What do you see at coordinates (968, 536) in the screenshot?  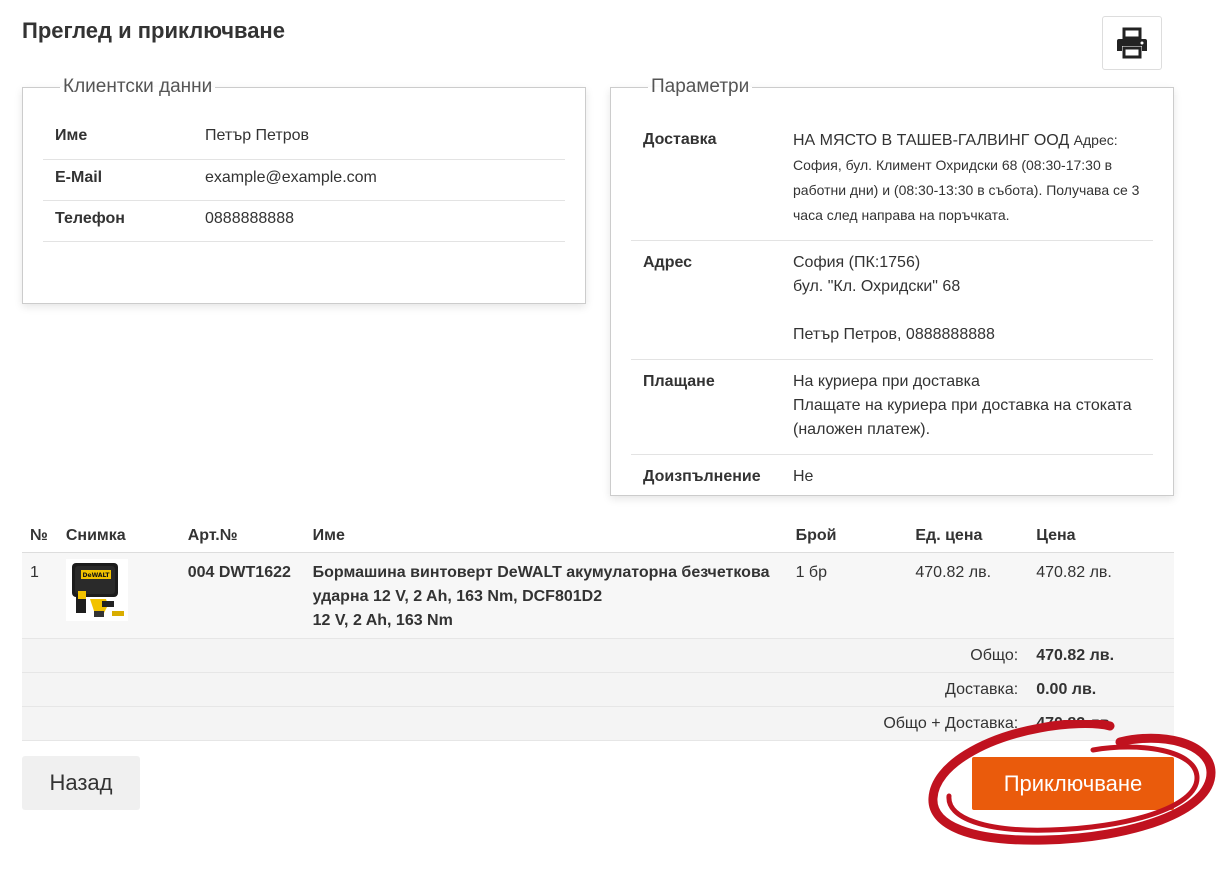 I see `col-header-unit-price: Ед. цена` at bounding box center [968, 536].